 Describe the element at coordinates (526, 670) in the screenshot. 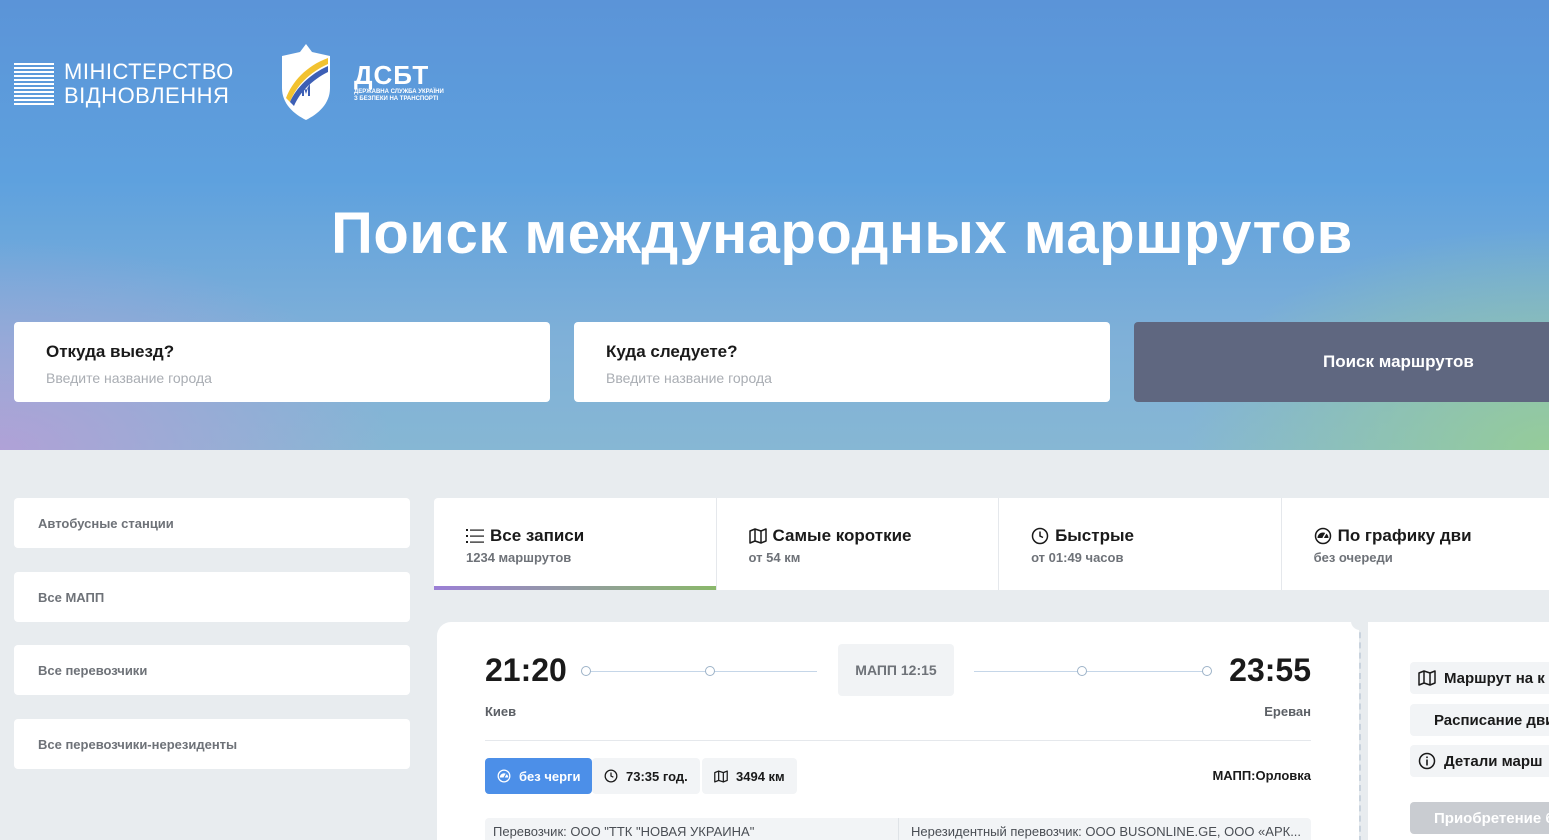

I see `depart-time: 21:20` at that location.